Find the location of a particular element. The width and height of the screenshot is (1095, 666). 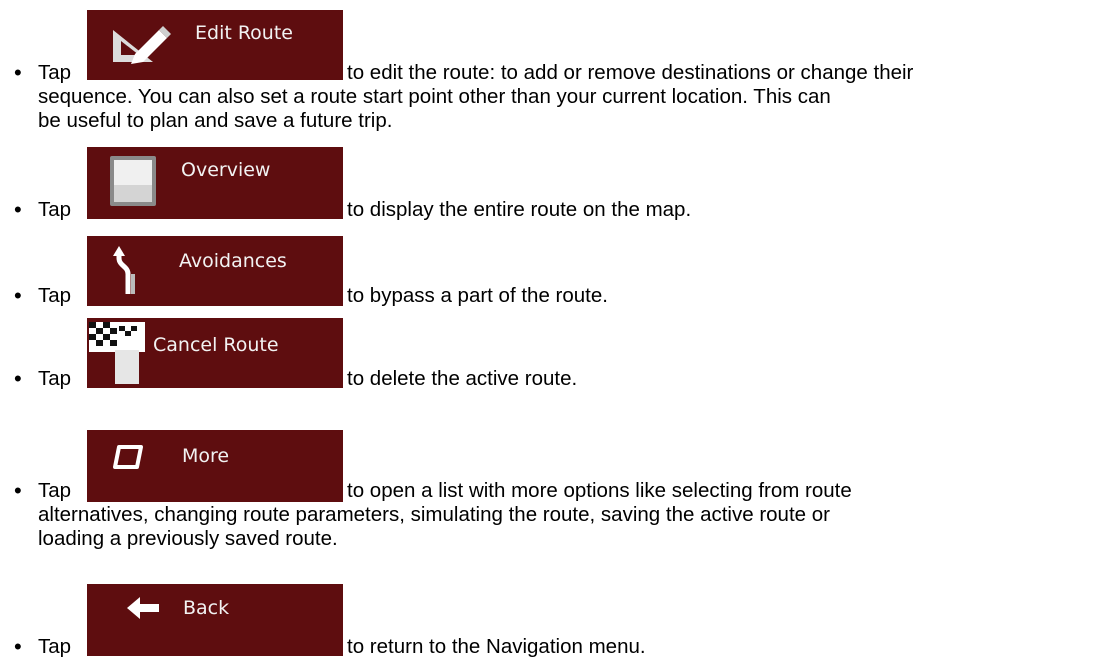

description-line: to delete the active route. is located at coordinates (462, 378).